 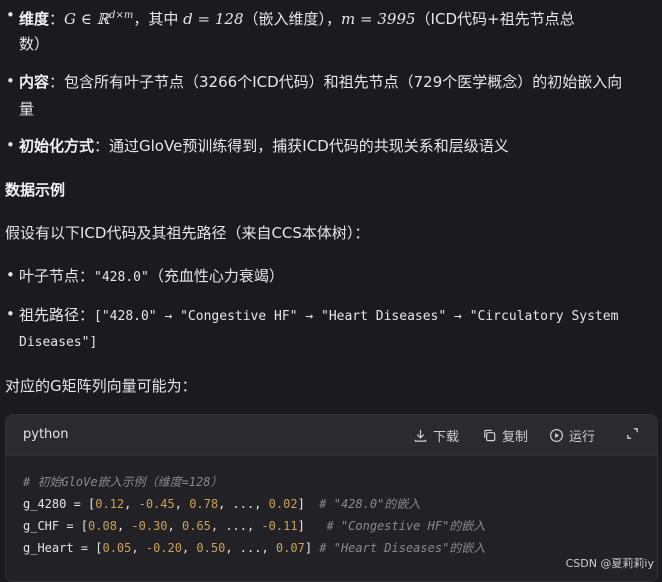 What do you see at coordinates (216, 276) in the screenshot?
I see `leaf-text: （充血性心力衰竭）` at bounding box center [216, 276].